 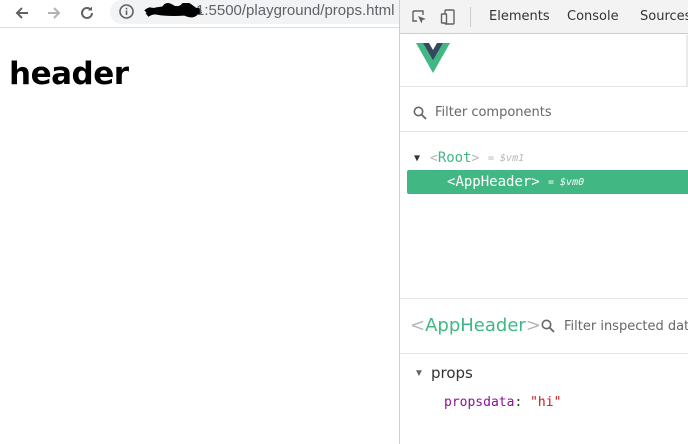 What do you see at coordinates (417, 158) in the screenshot?
I see `expand-triangle-icon: ▼` at bounding box center [417, 158].